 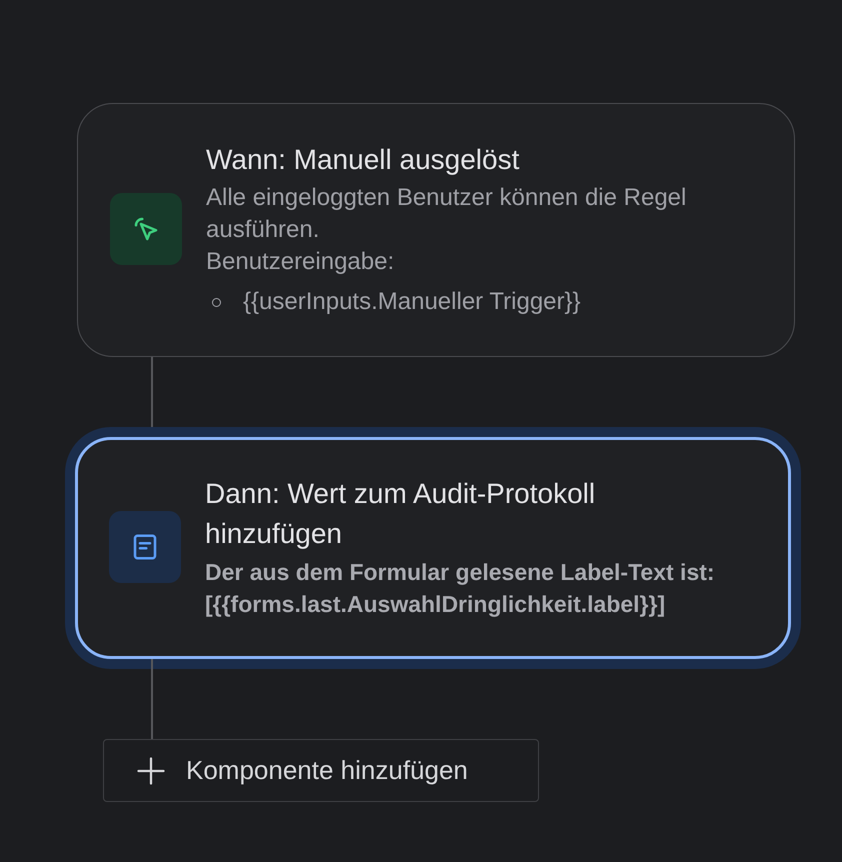 What do you see at coordinates (400, 514) in the screenshot?
I see `step-title: Dann: Wert zum Audit-Protokoll hinzufügen` at bounding box center [400, 514].